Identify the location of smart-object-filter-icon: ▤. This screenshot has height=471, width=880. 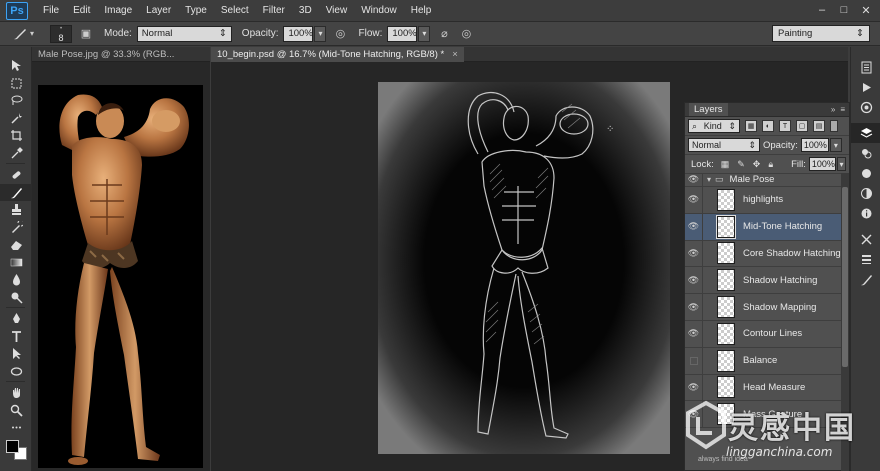
(819, 126).